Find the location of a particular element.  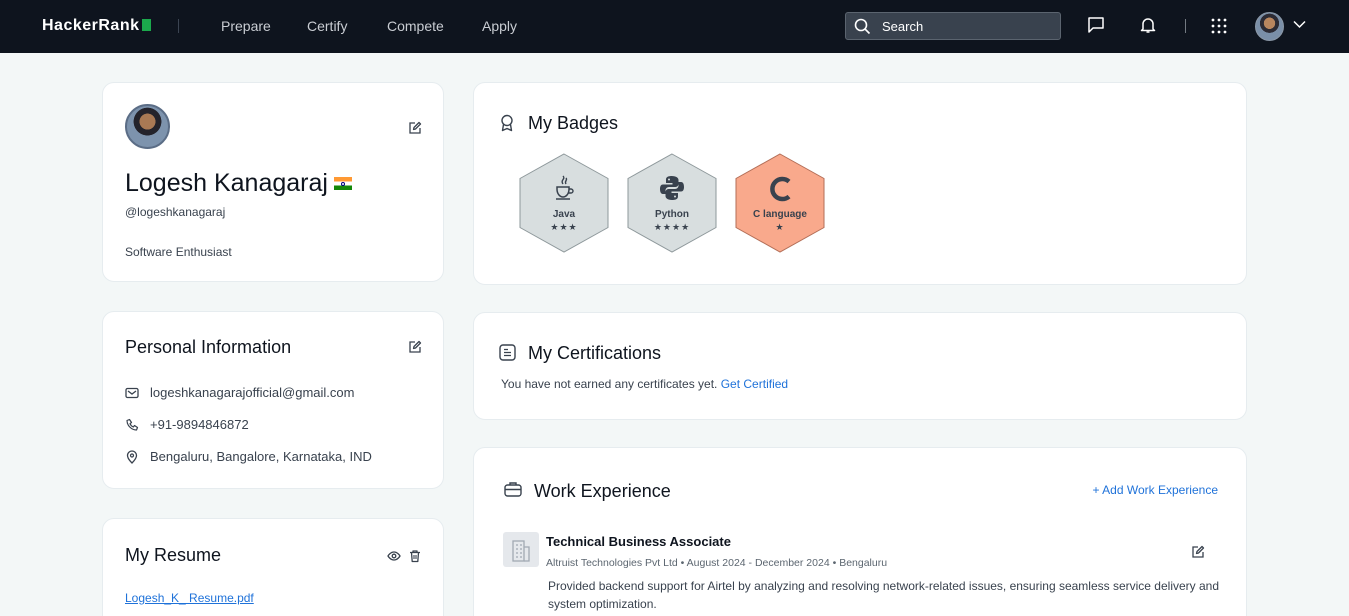

badge-python: Python ★★★★ is located at coordinates (672, 203).